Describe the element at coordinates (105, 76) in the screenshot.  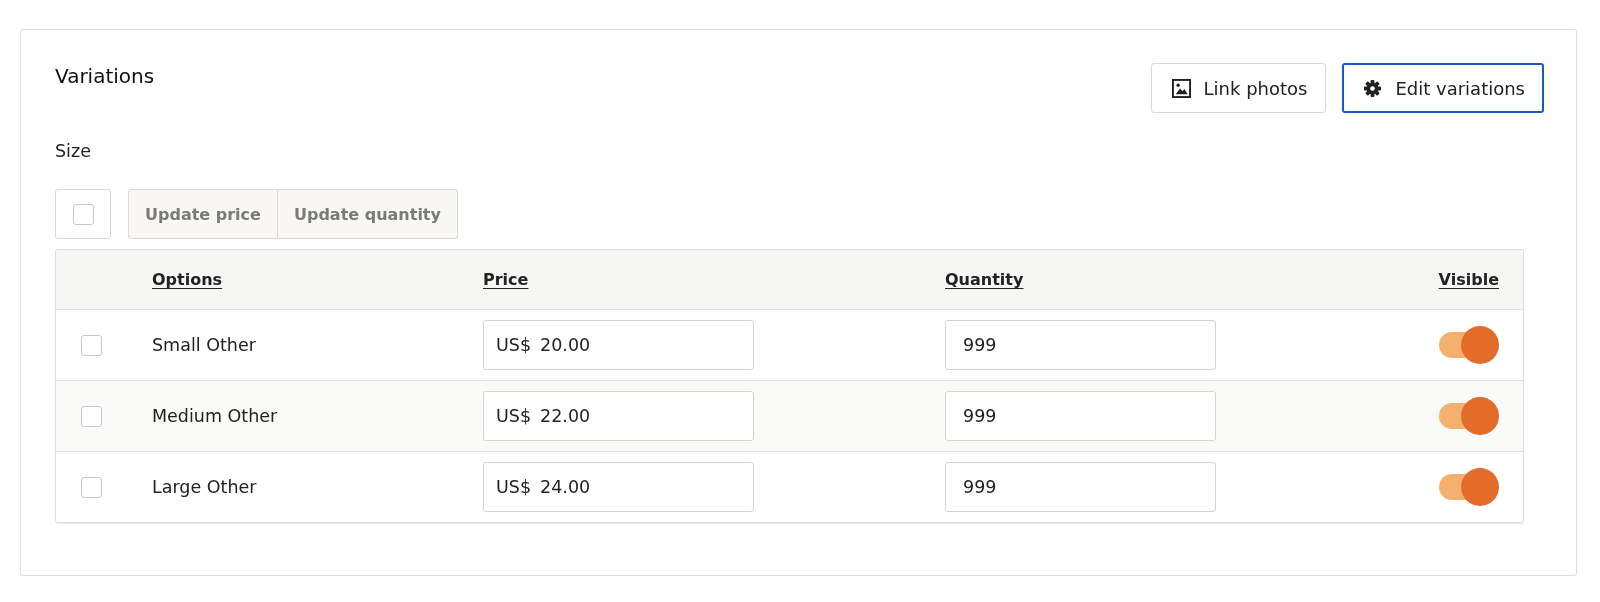
I see `section-title: Variations` at that location.